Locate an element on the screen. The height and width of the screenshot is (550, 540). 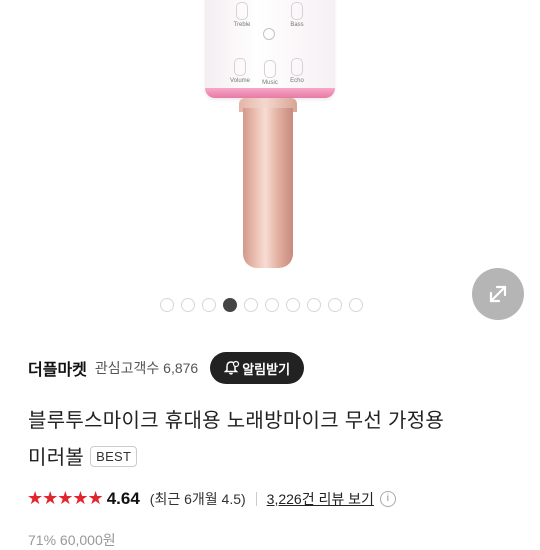
reviews-link: 3,226건 리뷰 보기 is located at coordinates (320, 499).